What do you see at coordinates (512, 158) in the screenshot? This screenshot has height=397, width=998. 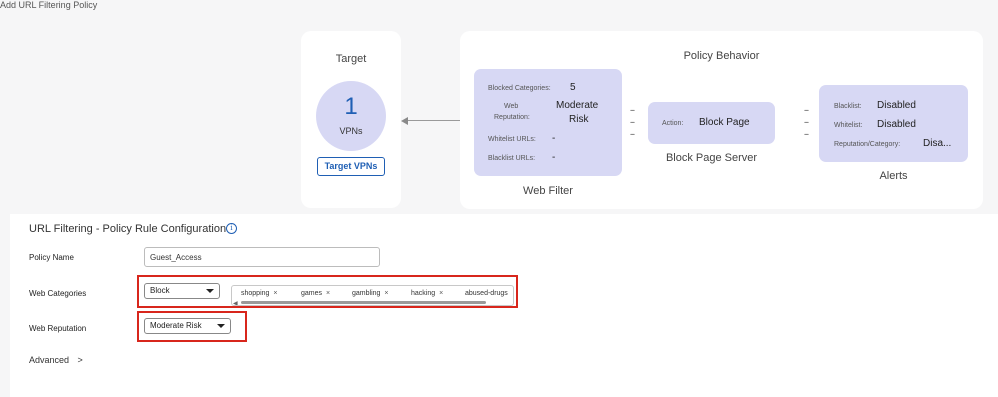 I see `blacklist-urls-label: Blacklist URLs:` at bounding box center [512, 158].